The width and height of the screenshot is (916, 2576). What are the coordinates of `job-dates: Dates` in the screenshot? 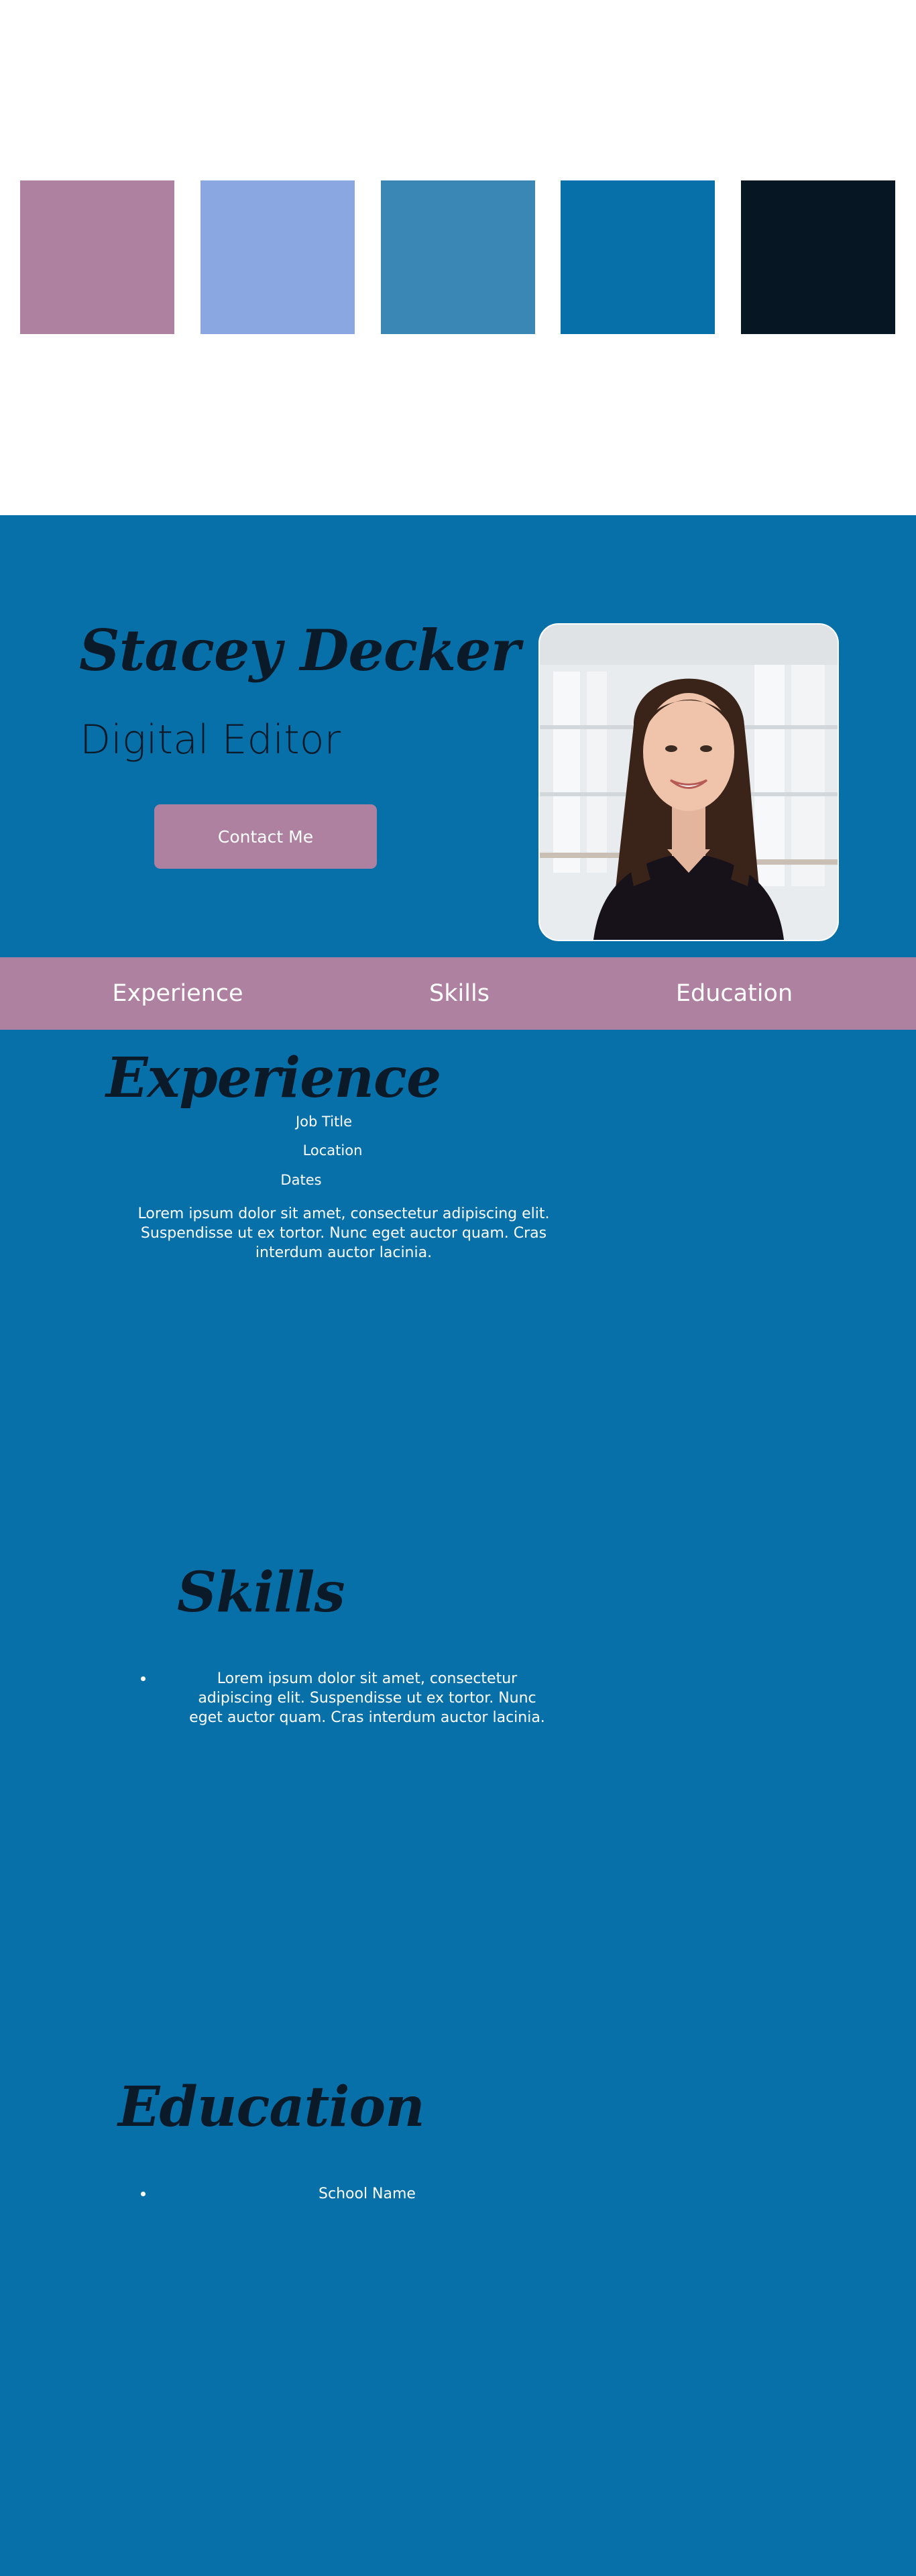 It's located at (301, 1180).